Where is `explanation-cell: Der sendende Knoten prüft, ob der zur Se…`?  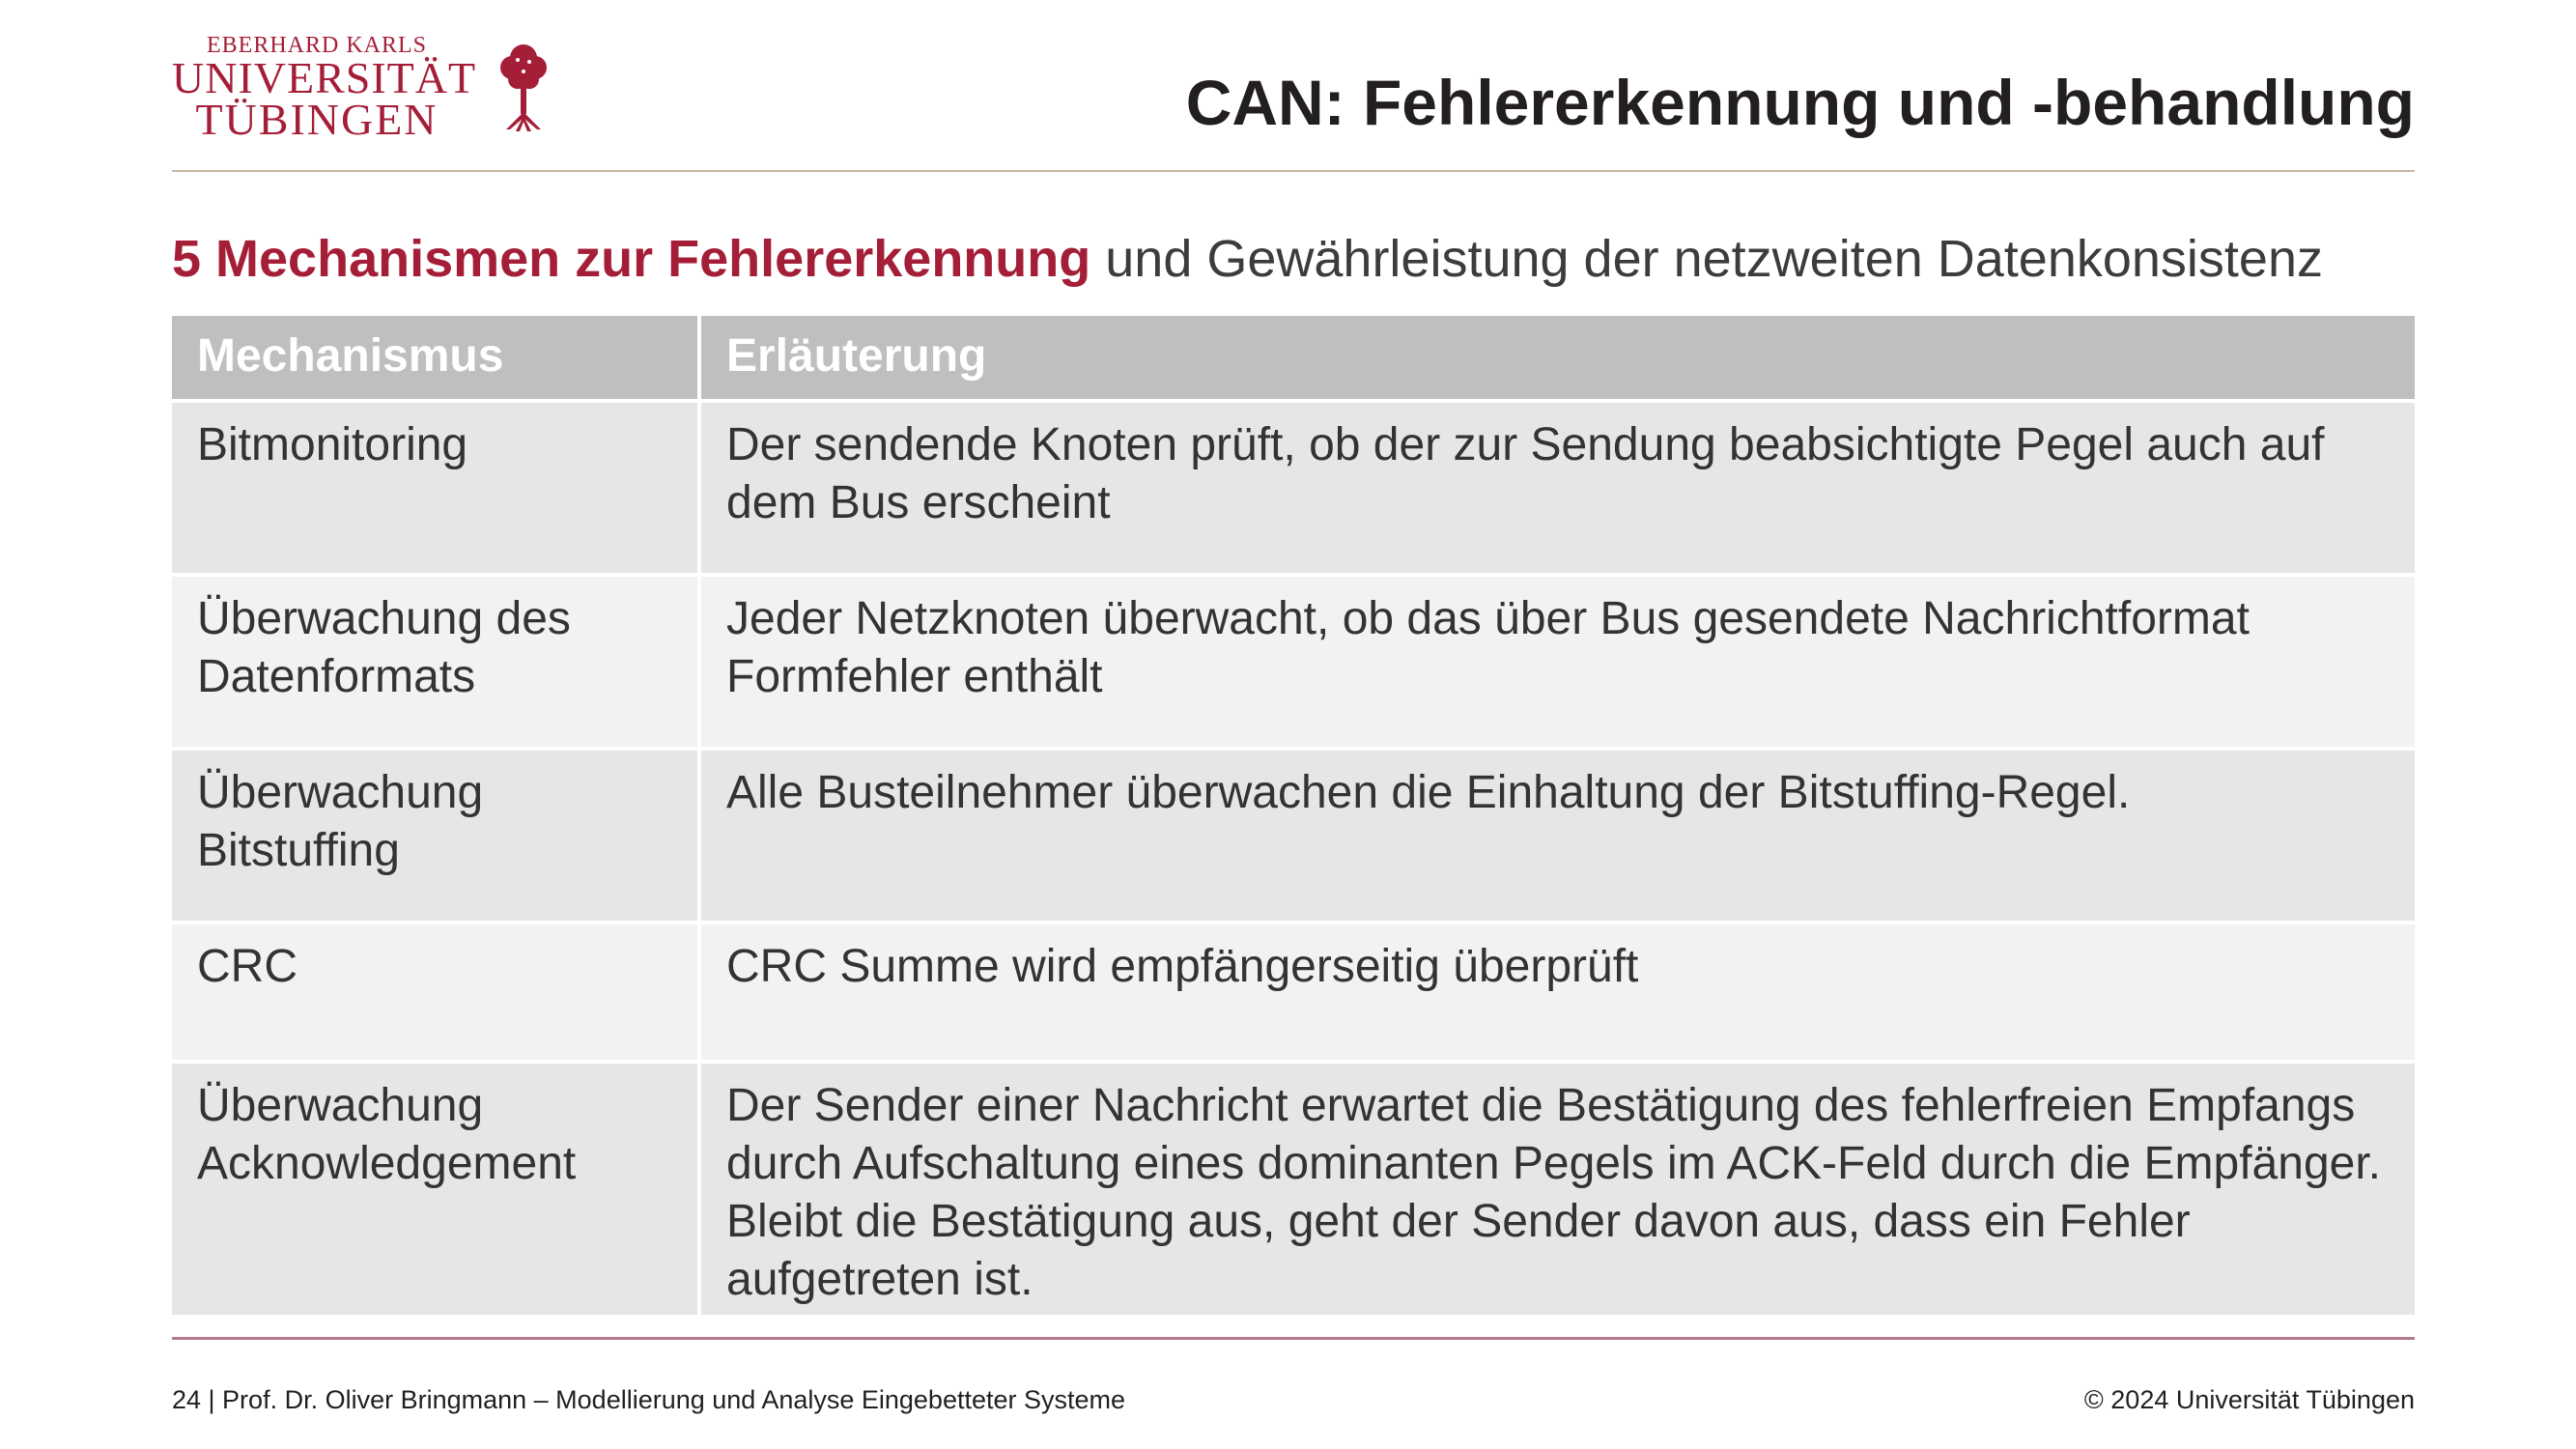 explanation-cell: Der sendende Knoten prüft, ob der zur Se… is located at coordinates (1558, 488).